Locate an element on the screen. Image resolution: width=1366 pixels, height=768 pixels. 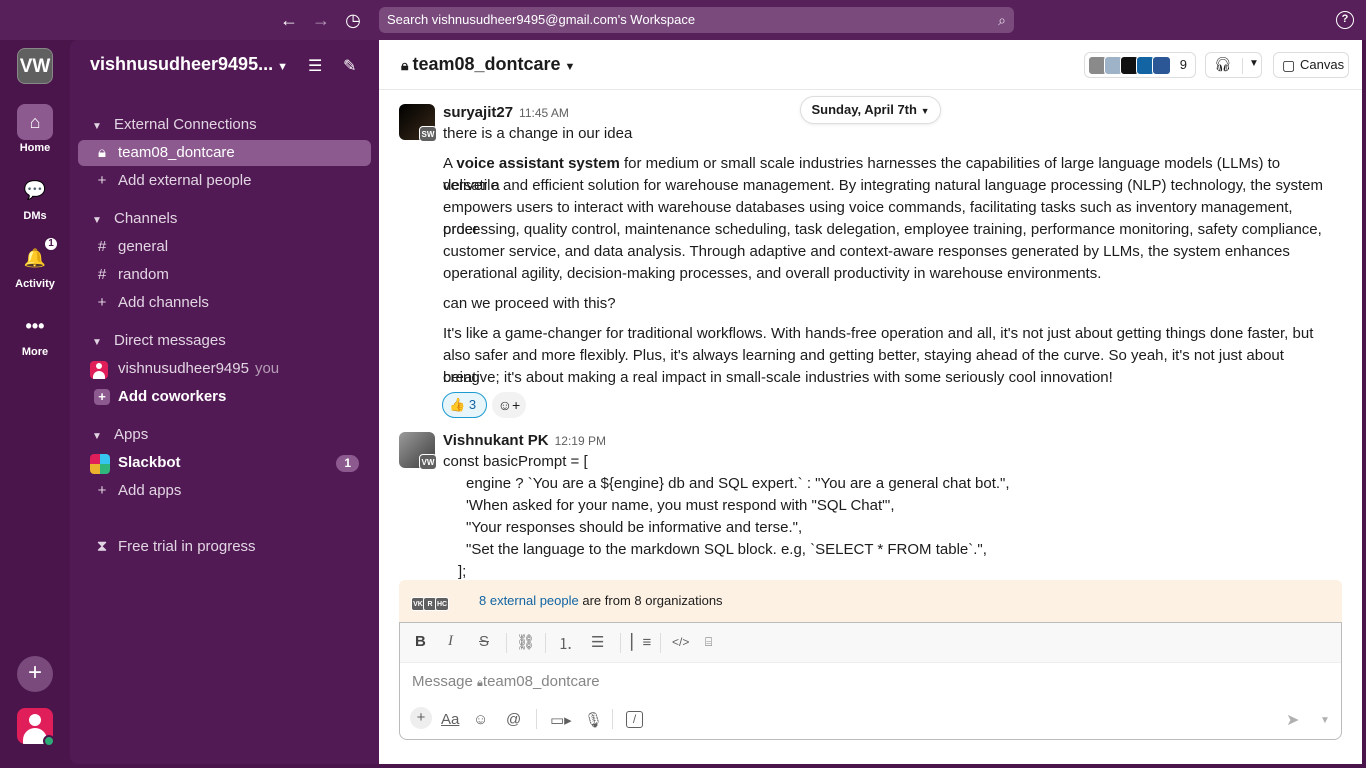
workspace-logo: VW is located at coordinates (35, 66).